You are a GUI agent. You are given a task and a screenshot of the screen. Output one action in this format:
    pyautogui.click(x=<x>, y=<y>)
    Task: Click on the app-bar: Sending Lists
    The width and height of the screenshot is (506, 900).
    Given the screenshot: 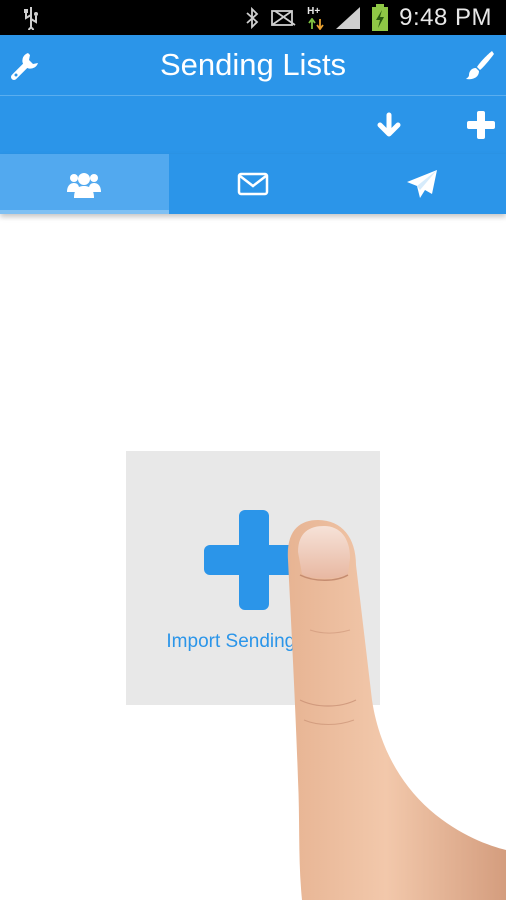 What is the action you would take?
    pyautogui.click(x=253, y=65)
    